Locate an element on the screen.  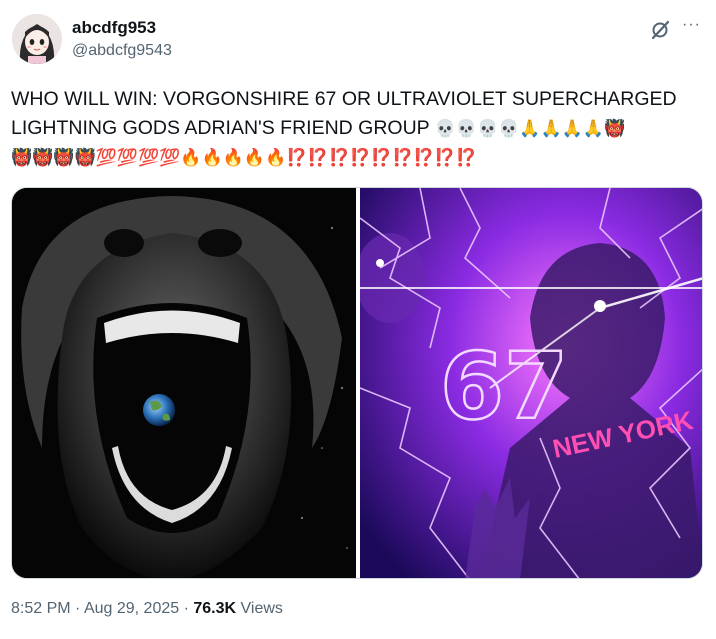
tweet-date: Aug 29, 2025 is located at coordinates (131, 608).